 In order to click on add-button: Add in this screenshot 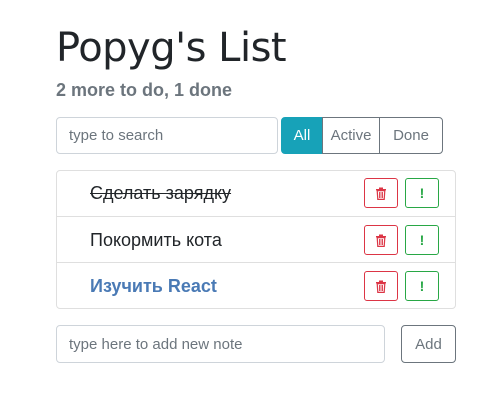, I will do `click(428, 344)`.